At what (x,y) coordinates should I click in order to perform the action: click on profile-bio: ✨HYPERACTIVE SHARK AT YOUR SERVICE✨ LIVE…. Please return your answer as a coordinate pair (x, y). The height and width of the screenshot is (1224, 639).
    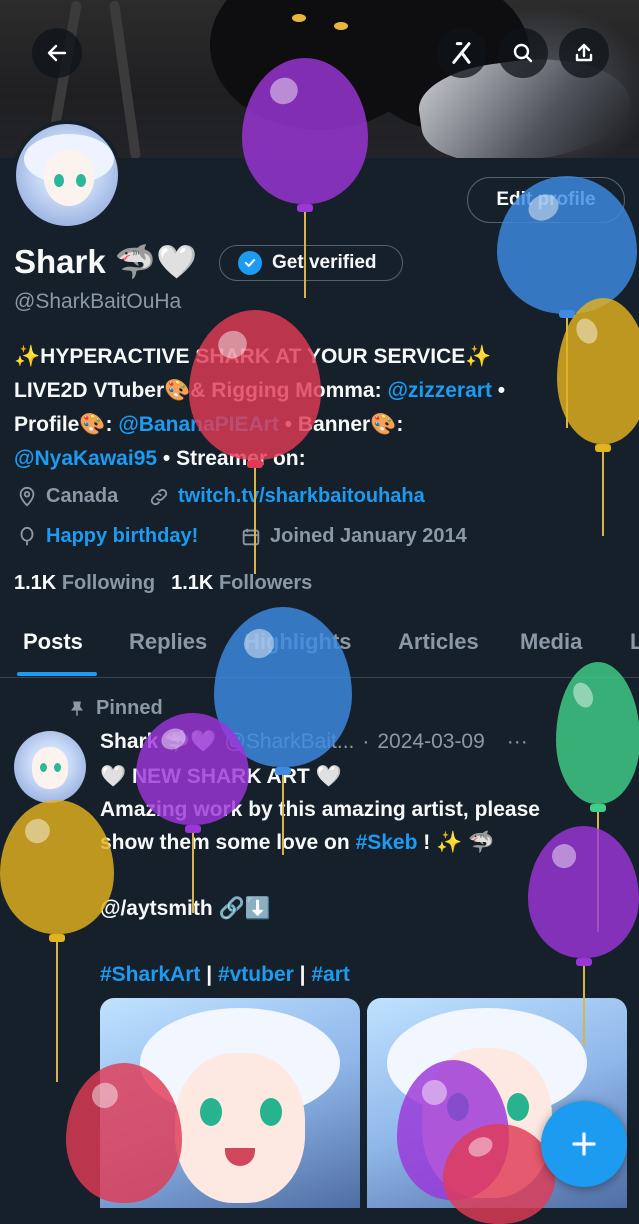
    Looking at the image, I should click on (321, 408).